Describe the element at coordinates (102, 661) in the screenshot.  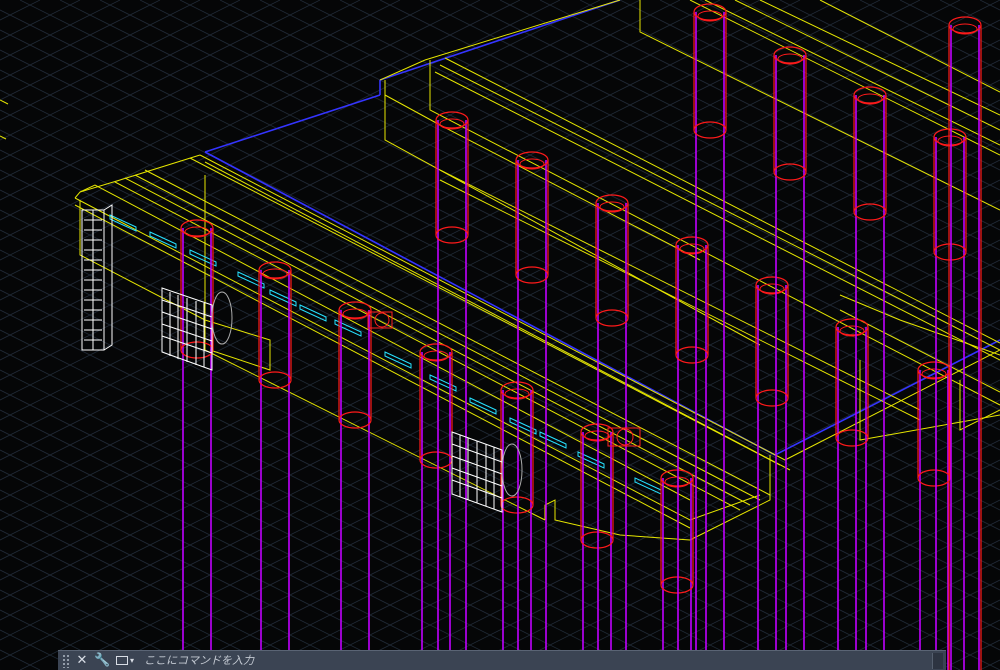
I see `wrench-icon: 🔧` at that location.